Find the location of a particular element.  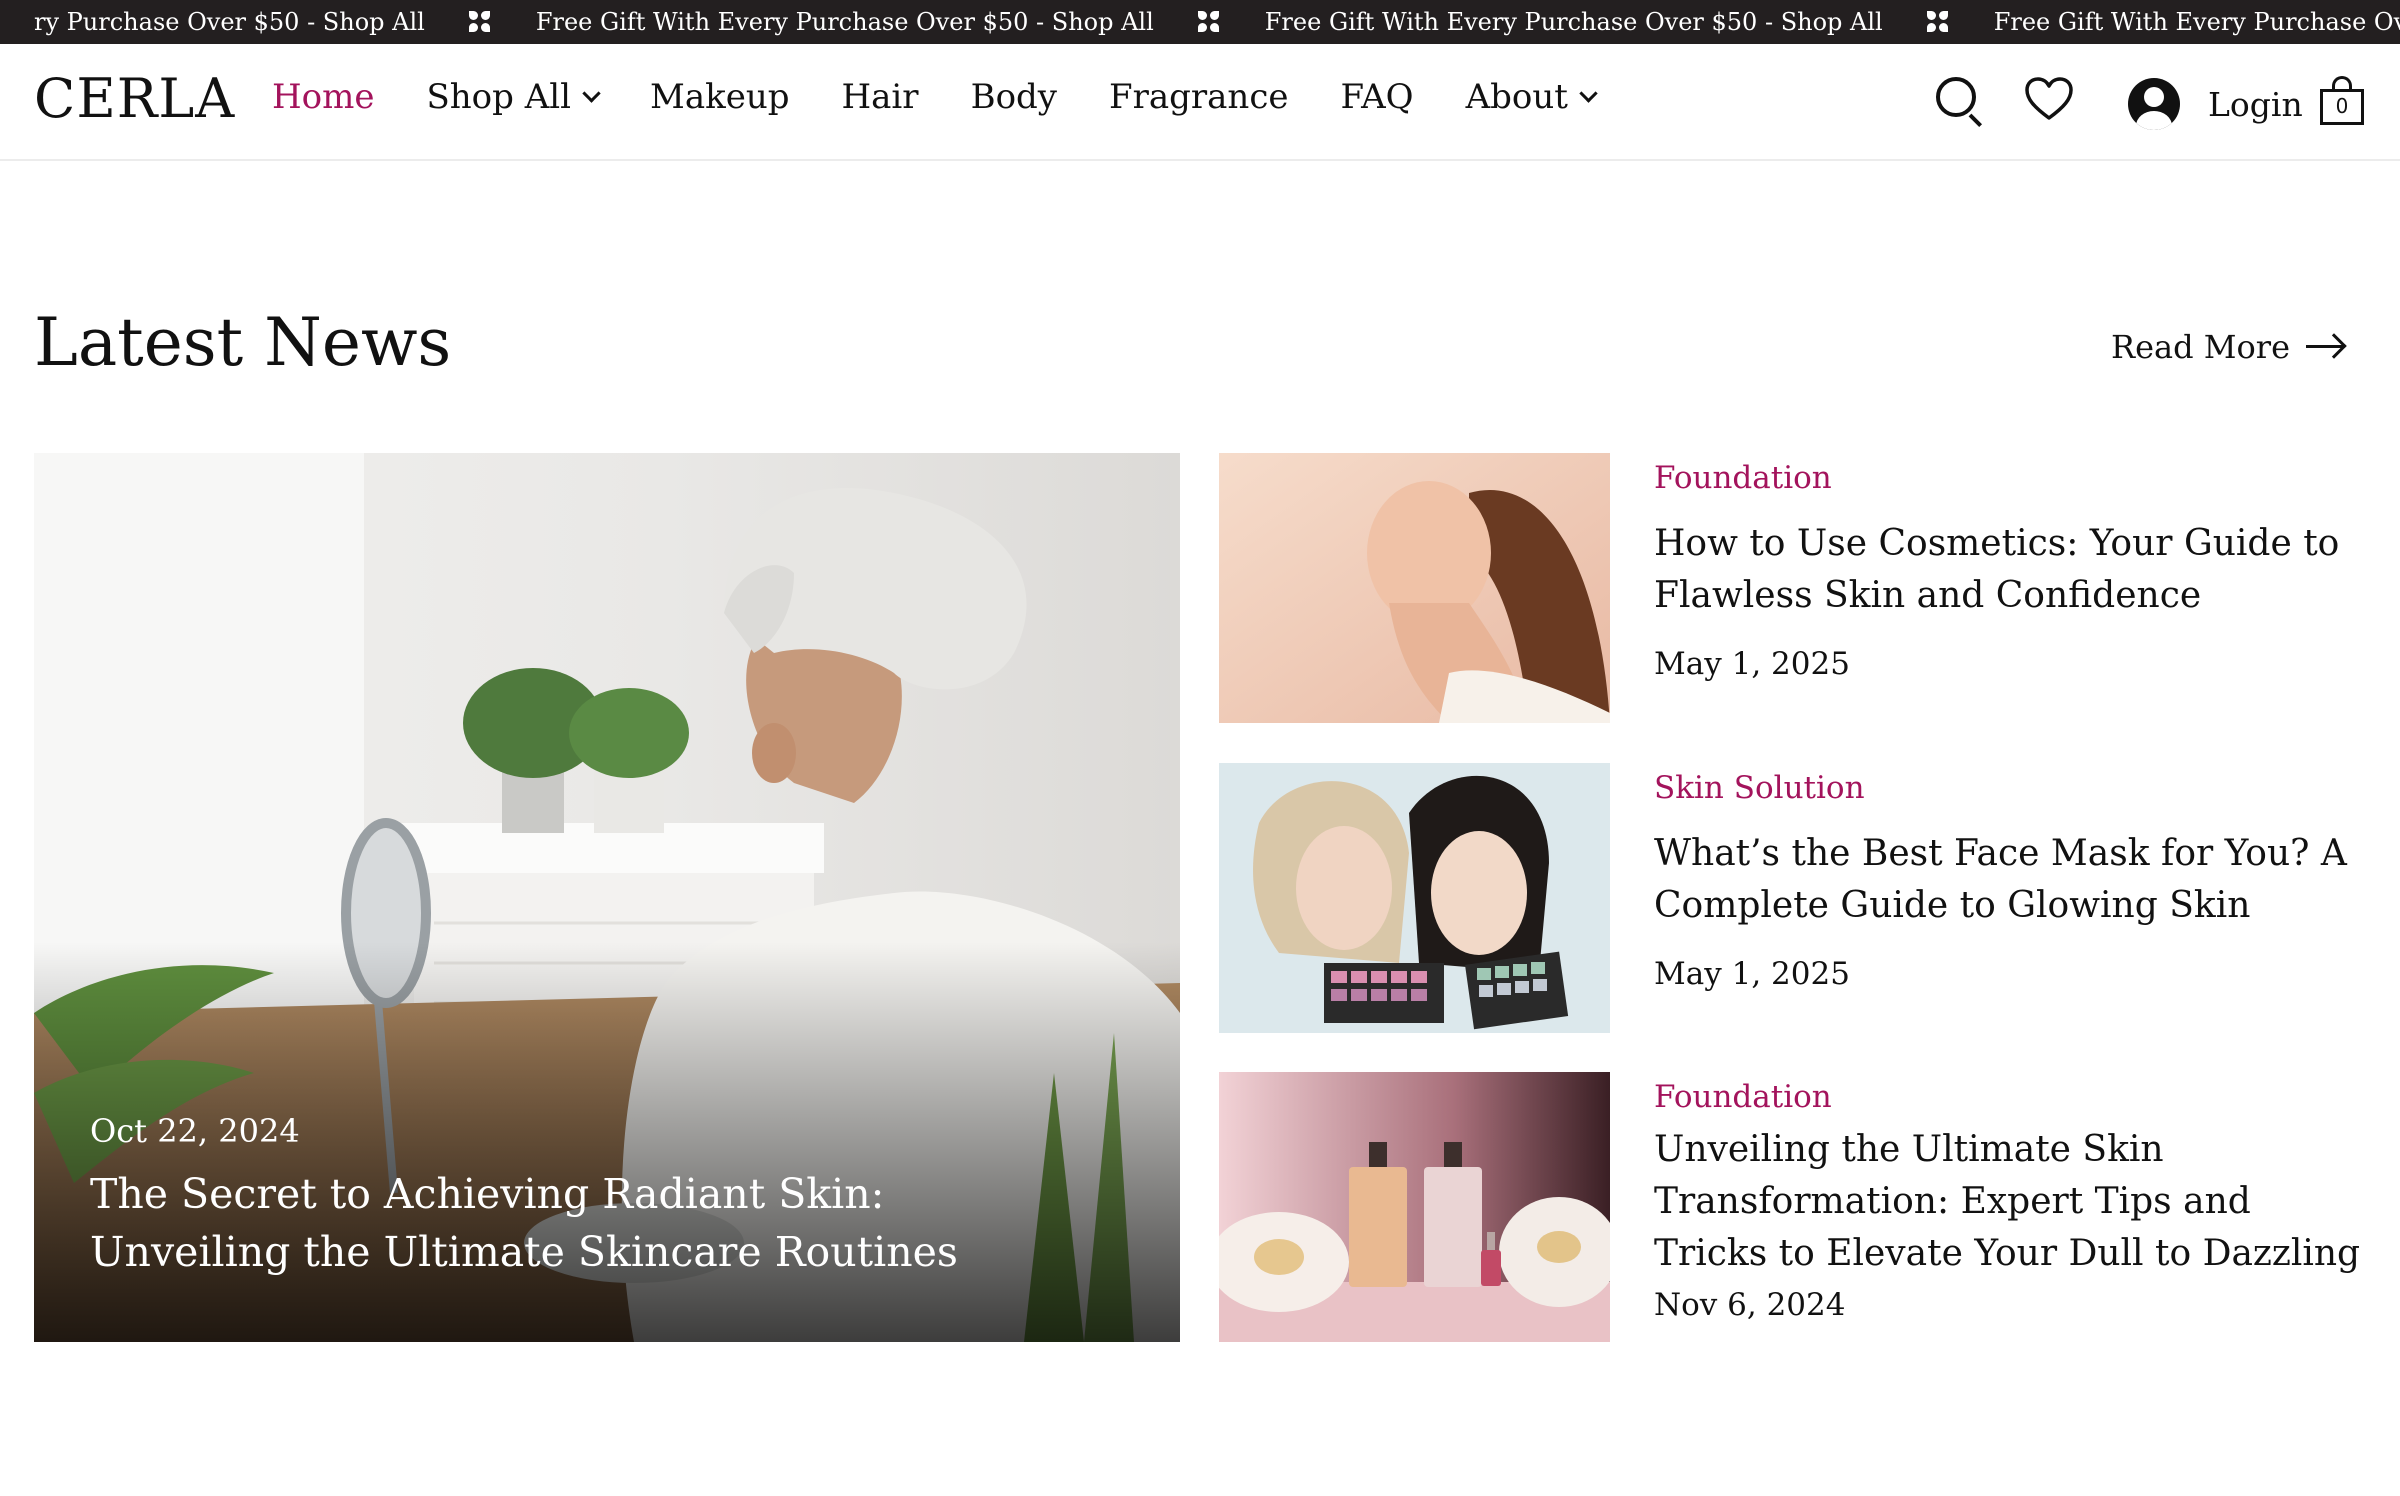

nav-item-faq: FAQ is located at coordinates (1376, 97).